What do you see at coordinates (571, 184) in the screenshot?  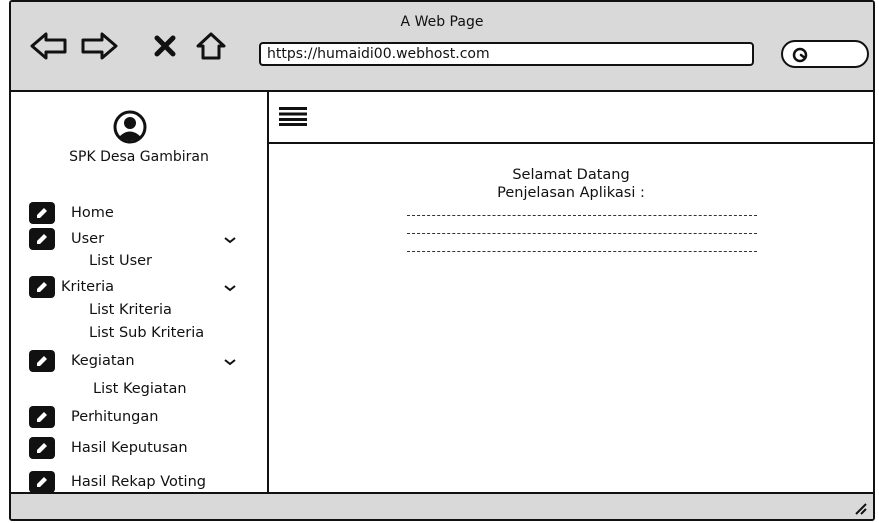 I see `welcome-text: Selamat Datang Penjelasan Aplikasi :` at bounding box center [571, 184].